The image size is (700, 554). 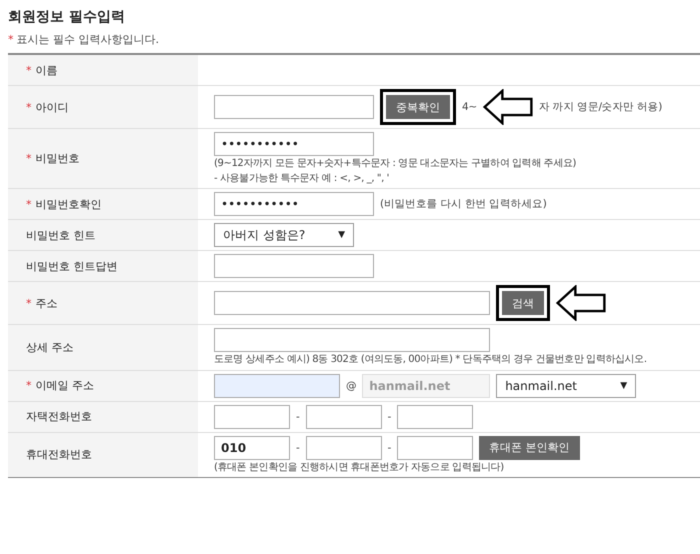 What do you see at coordinates (59, 454) in the screenshot?
I see `field-label: 휴대전화번호` at bounding box center [59, 454].